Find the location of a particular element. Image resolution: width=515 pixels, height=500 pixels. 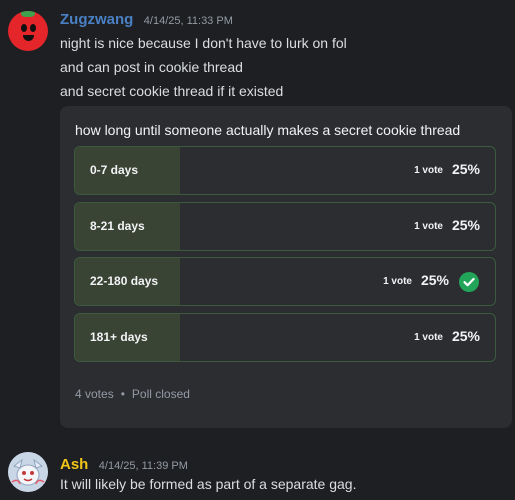

tomato-right-eye is located at coordinates (33, 28).